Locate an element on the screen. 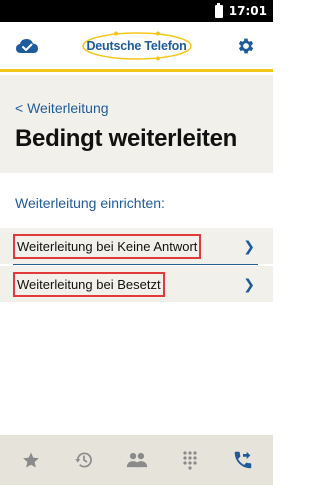 This screenshot has height=485, width=320. brand-name: Deutsche Telefon is located at coordinates (136, 45).